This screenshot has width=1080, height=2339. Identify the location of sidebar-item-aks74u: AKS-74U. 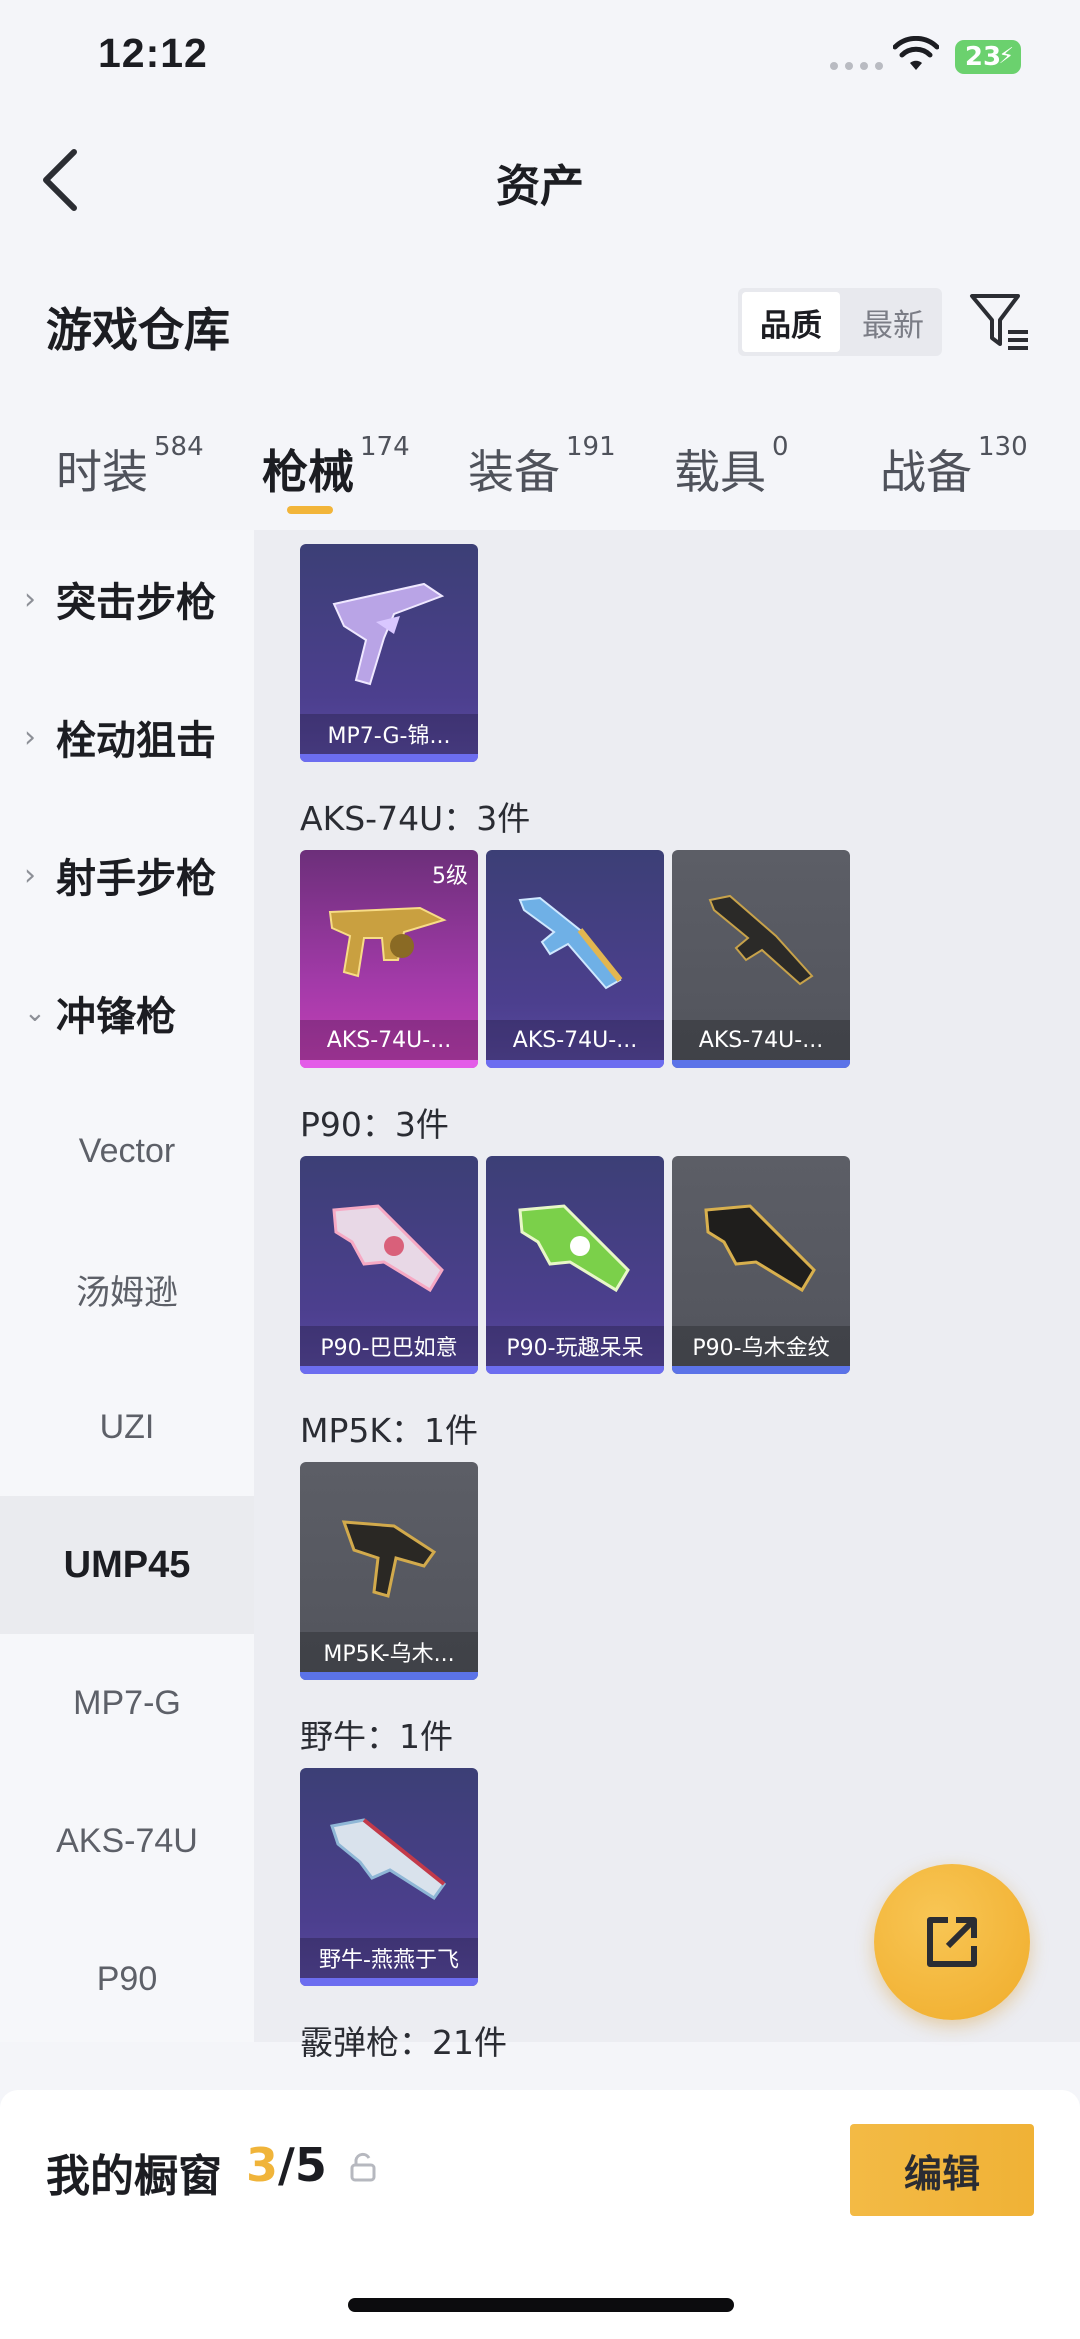
(127, 1841).